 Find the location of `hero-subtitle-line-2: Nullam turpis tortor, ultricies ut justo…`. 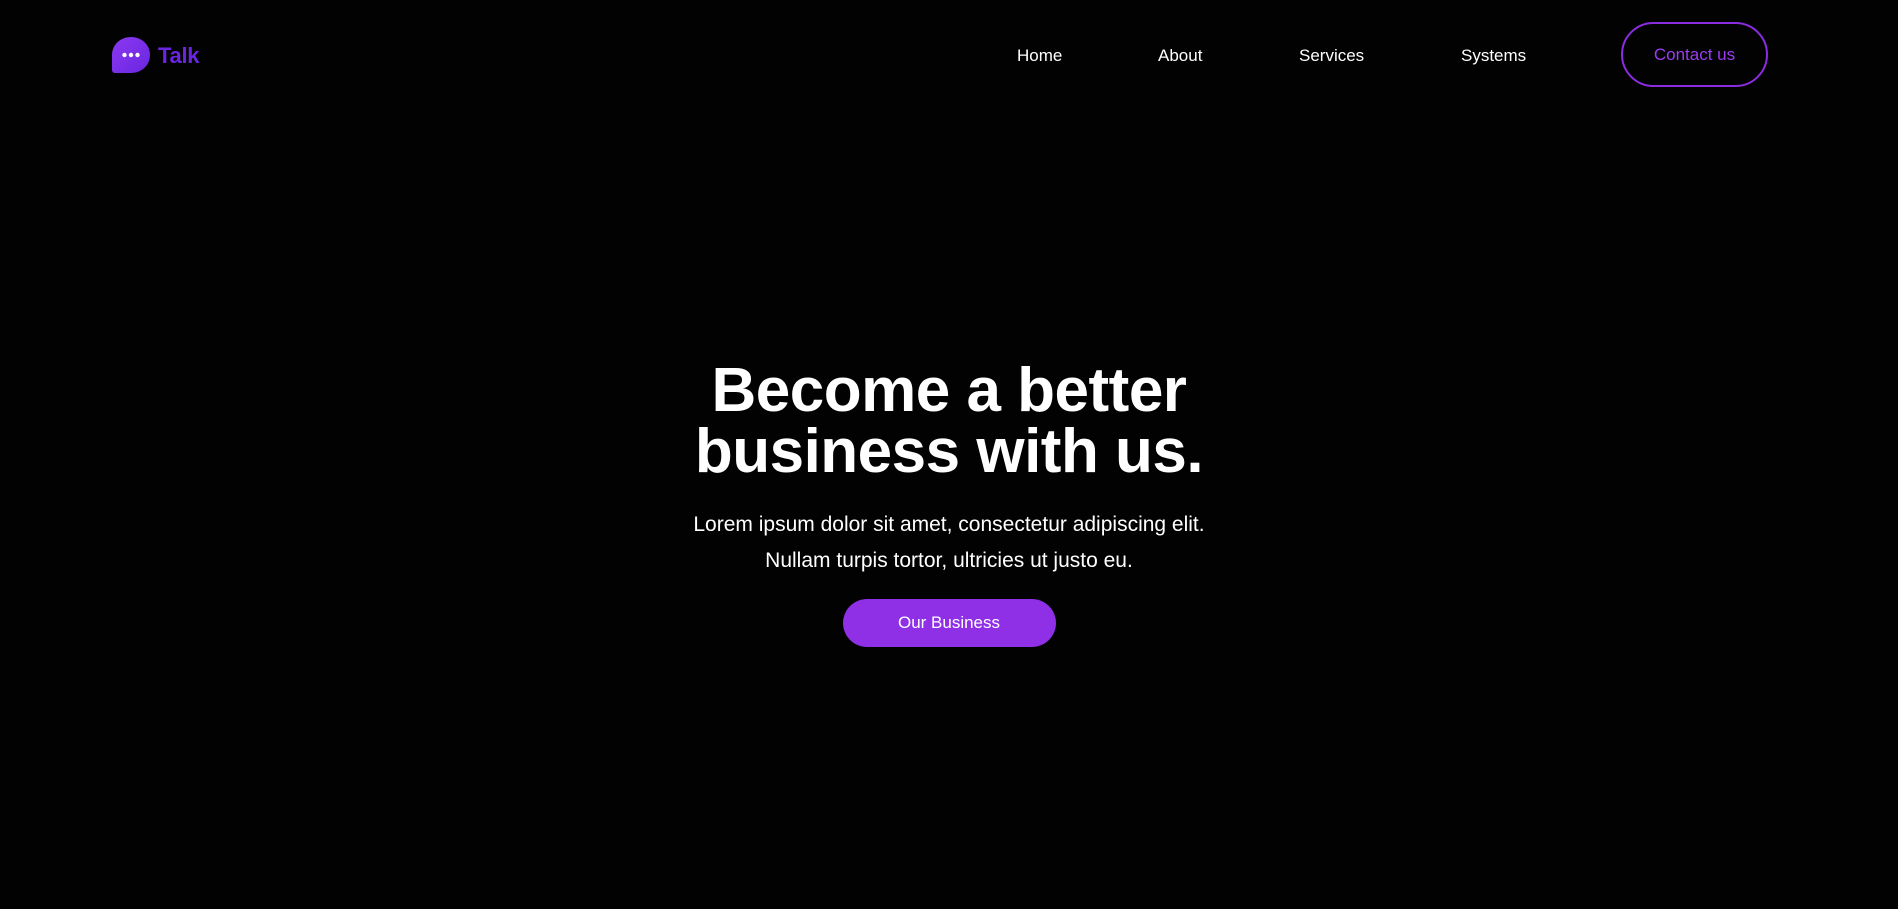

hero-subtitle-line-2: Nullam turpis tortor, ultricies ut justo… is located at coordinates (949, 560).